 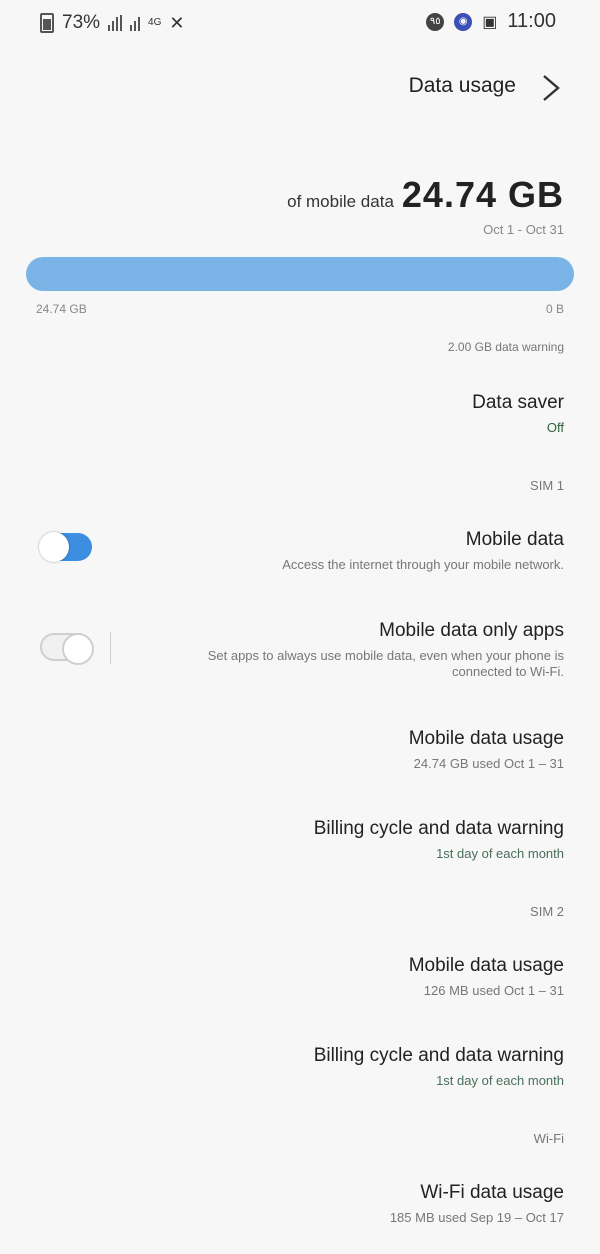 What do you see at coordinates (547, 911) in the screenshot?
I see `section-sim2: SIM 2` at bounding box center [547, 911].